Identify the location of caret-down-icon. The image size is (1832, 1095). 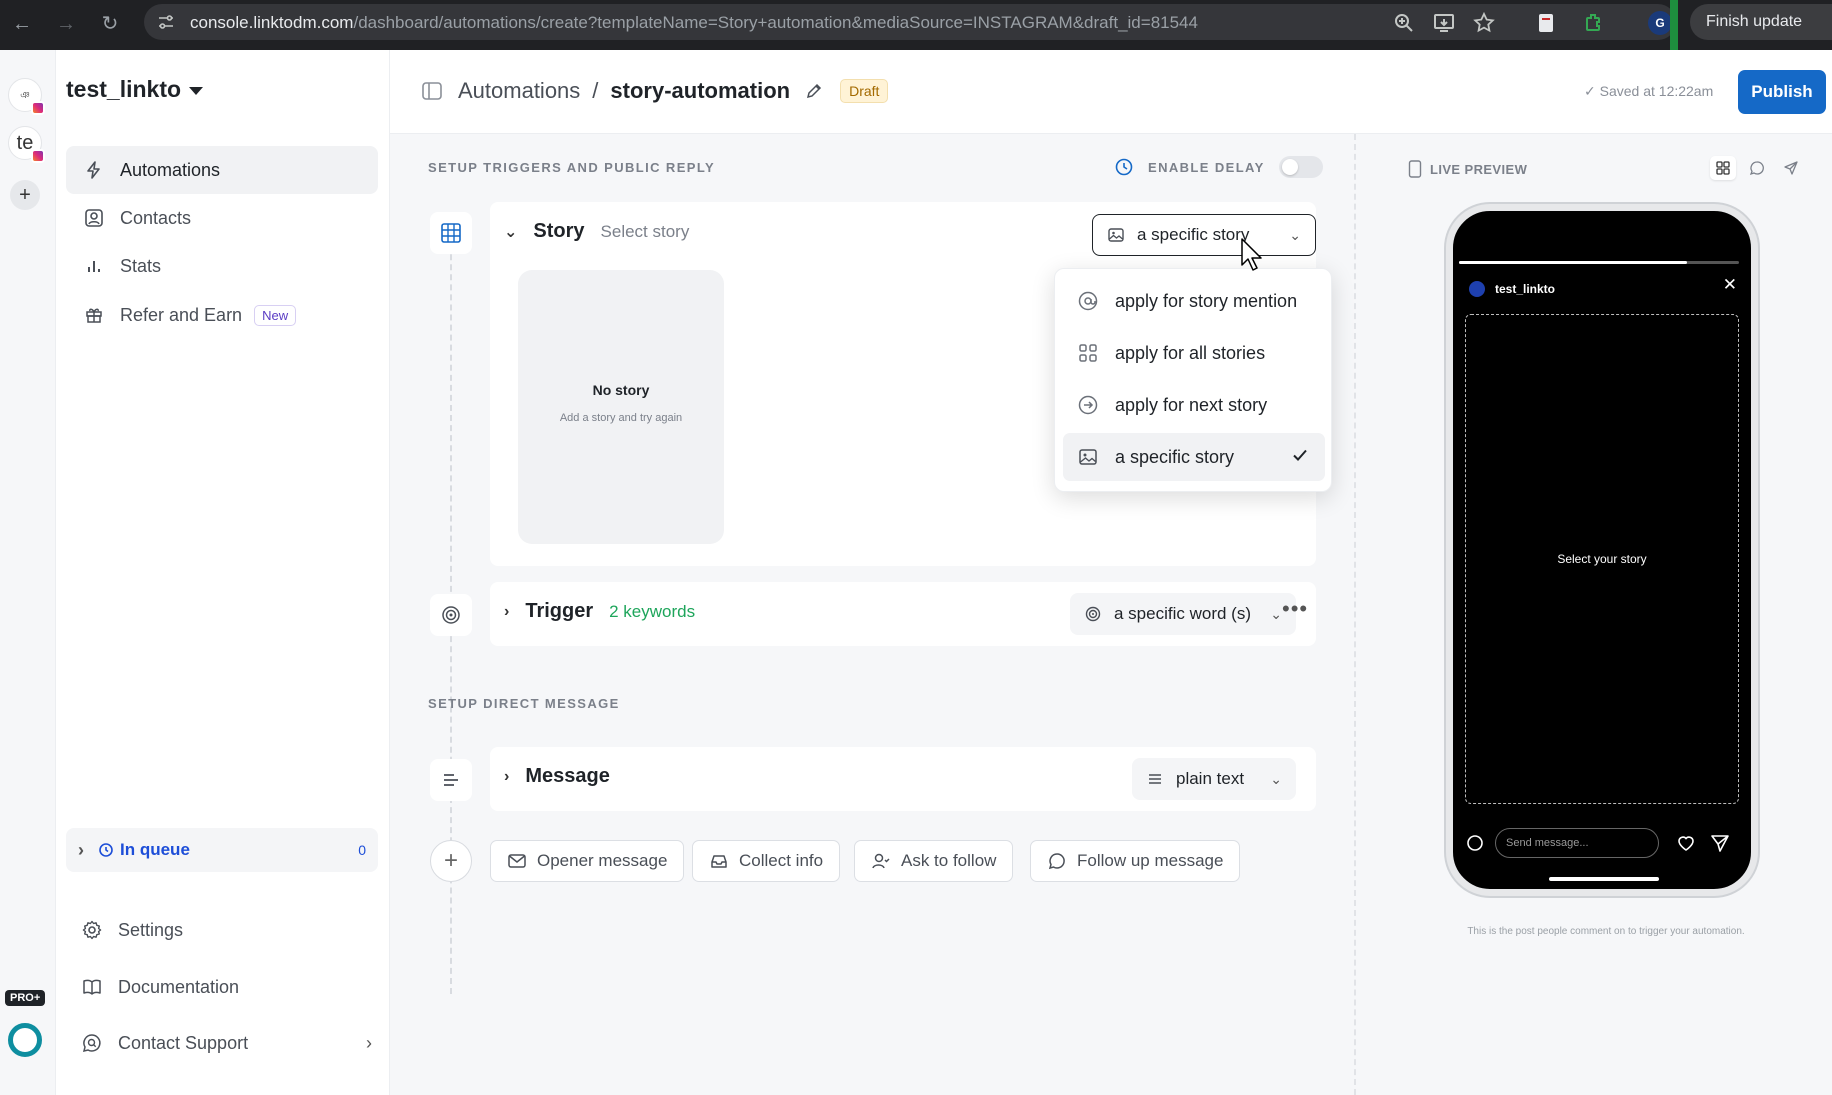
(196, 90).